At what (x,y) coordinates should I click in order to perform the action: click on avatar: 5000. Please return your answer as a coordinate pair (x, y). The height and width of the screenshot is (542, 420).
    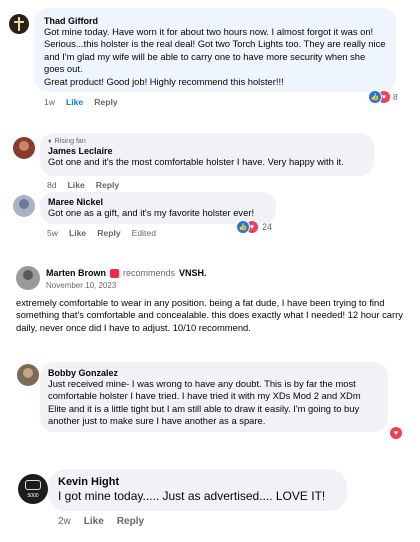
    Looking at the image, I should click on (33, 489).